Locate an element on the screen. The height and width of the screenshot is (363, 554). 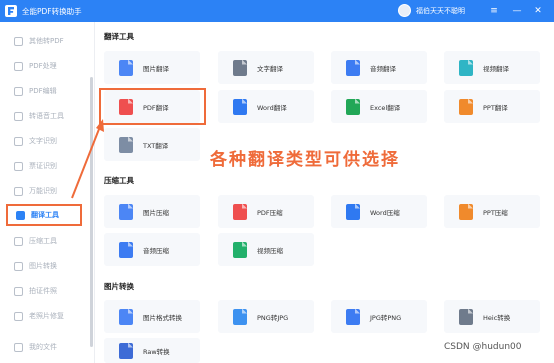
tool-card-jpg-to-png: JPG转PNG is located at coordinates (379, 316).